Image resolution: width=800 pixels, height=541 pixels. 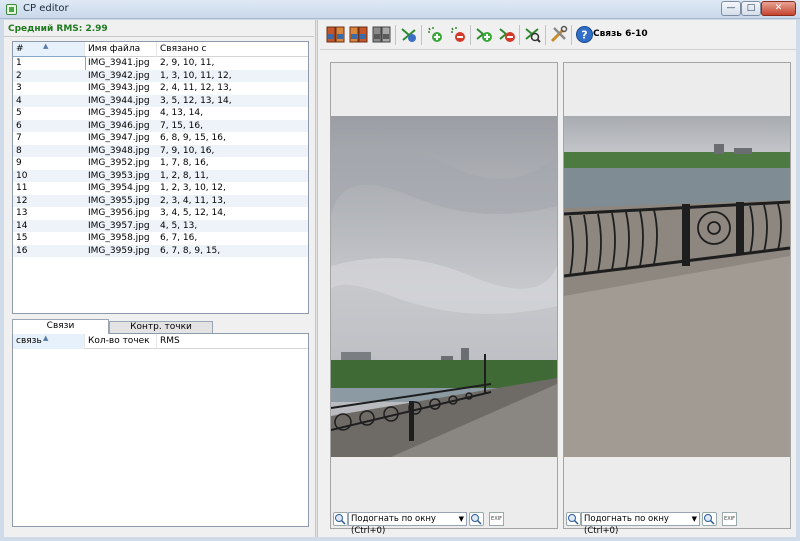 I want to click on filename-cell: IMG_3947.jpg, so click(x=121, y=138).